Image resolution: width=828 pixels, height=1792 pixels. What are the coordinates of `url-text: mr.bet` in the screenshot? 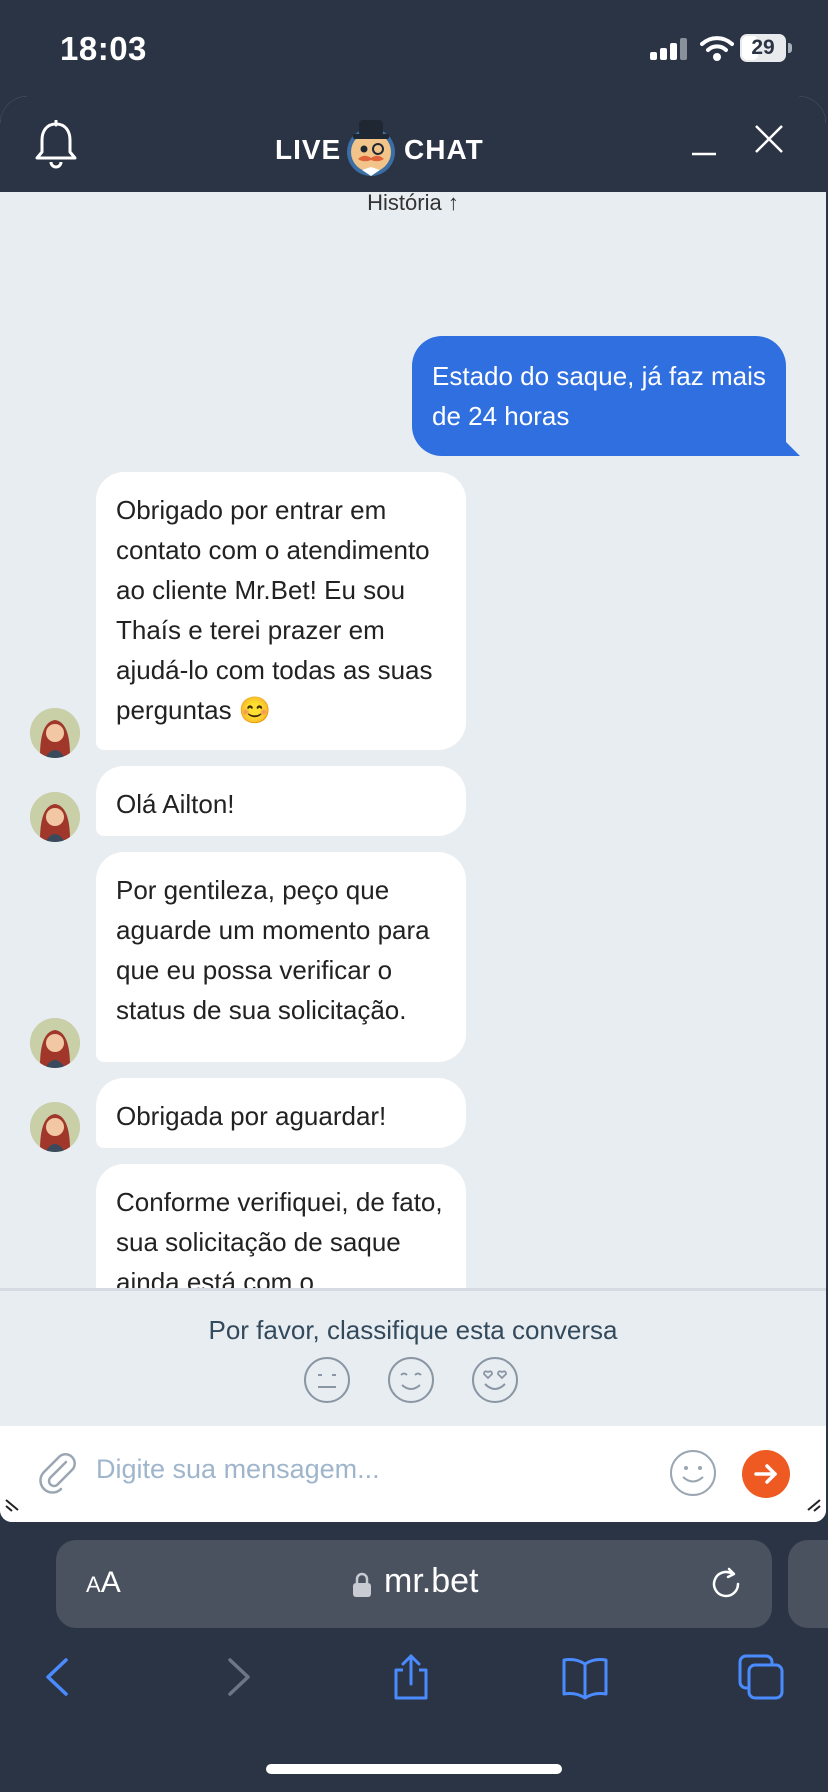 It's located at (431, 1581).